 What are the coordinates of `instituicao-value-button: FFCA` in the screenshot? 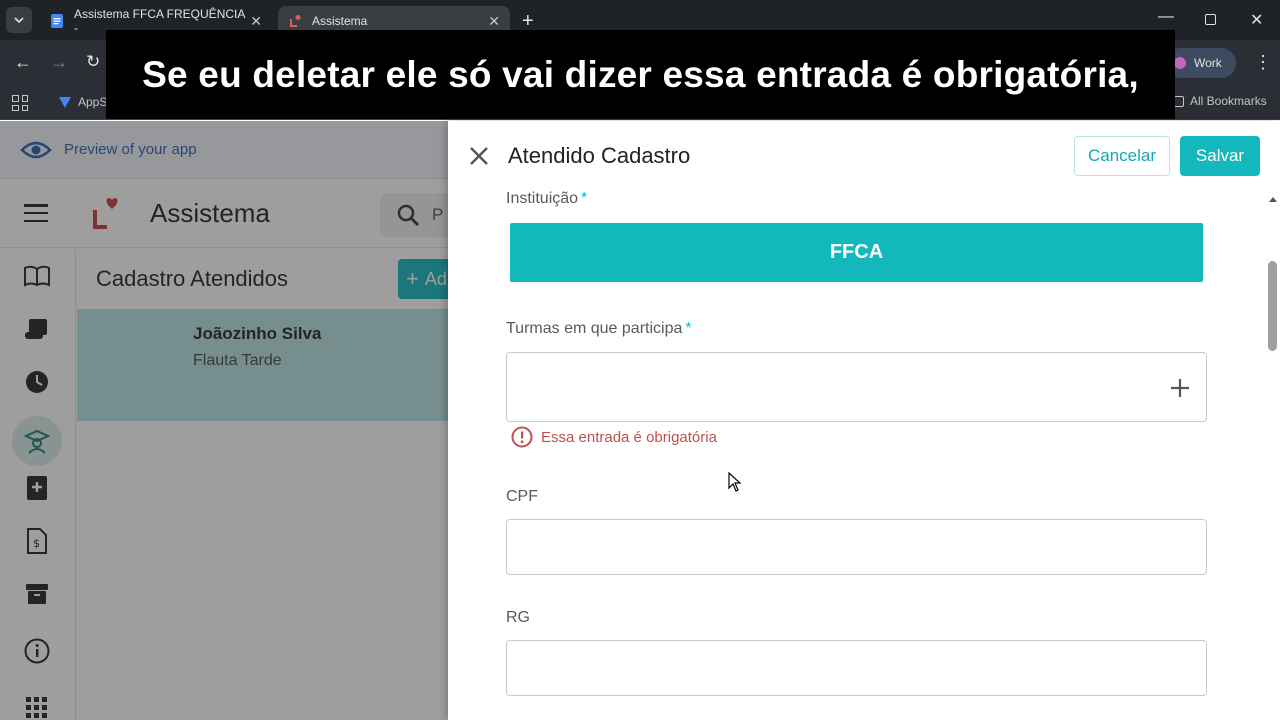 It's located at (856, 252).